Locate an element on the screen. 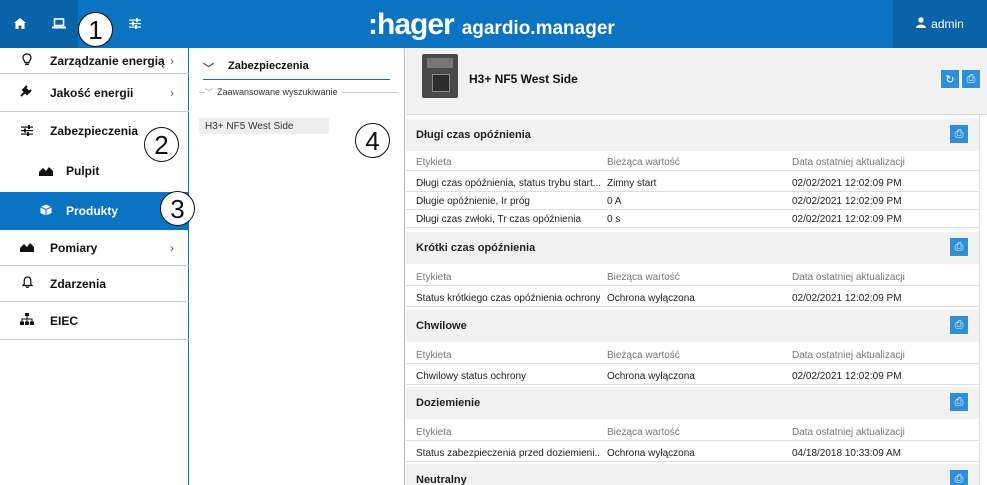 This screenshot has height=485, width=987. cell-date: 04/18/2018 10:33:09 AM is located at coordinates (846, 453).